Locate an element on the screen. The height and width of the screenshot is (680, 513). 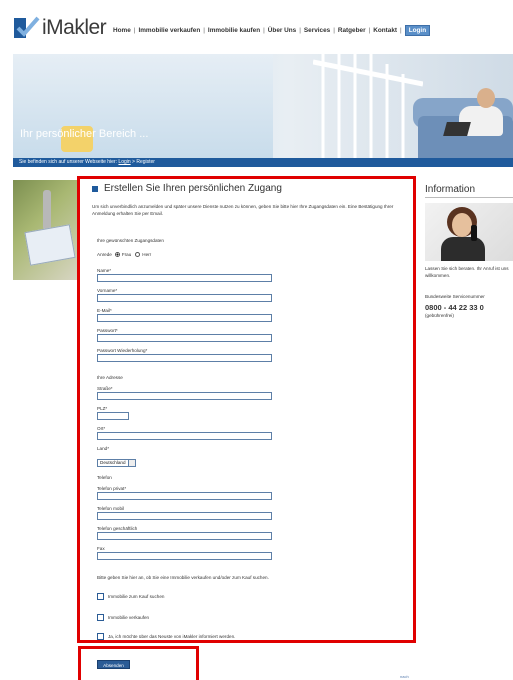
hero-laptop is located at coordinates (457, 129).